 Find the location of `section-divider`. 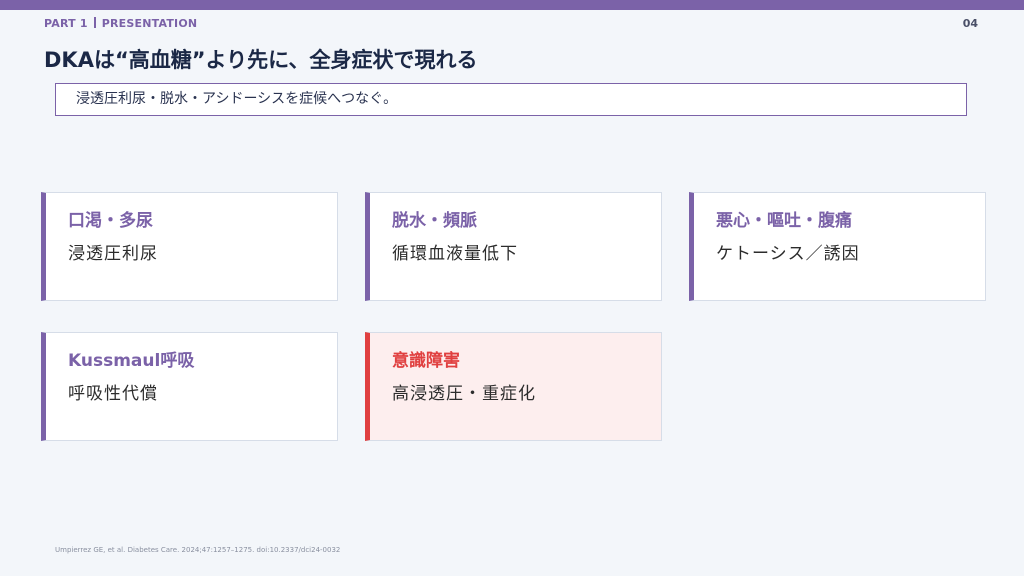

section-divider is located at coordinates (94, 22).